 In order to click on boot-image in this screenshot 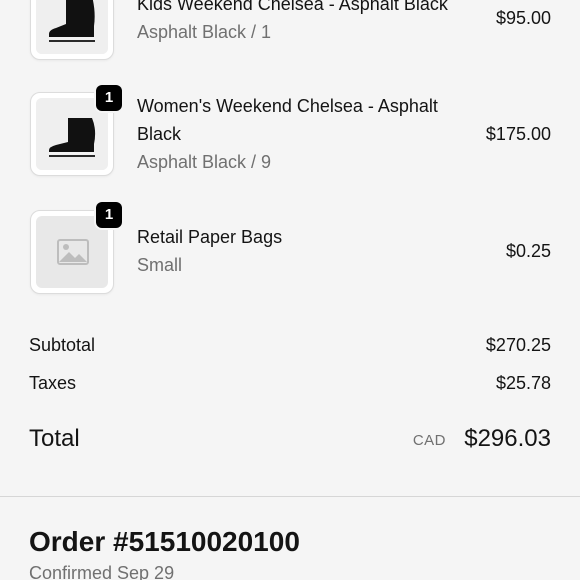, I will do `click(72, 27)`.